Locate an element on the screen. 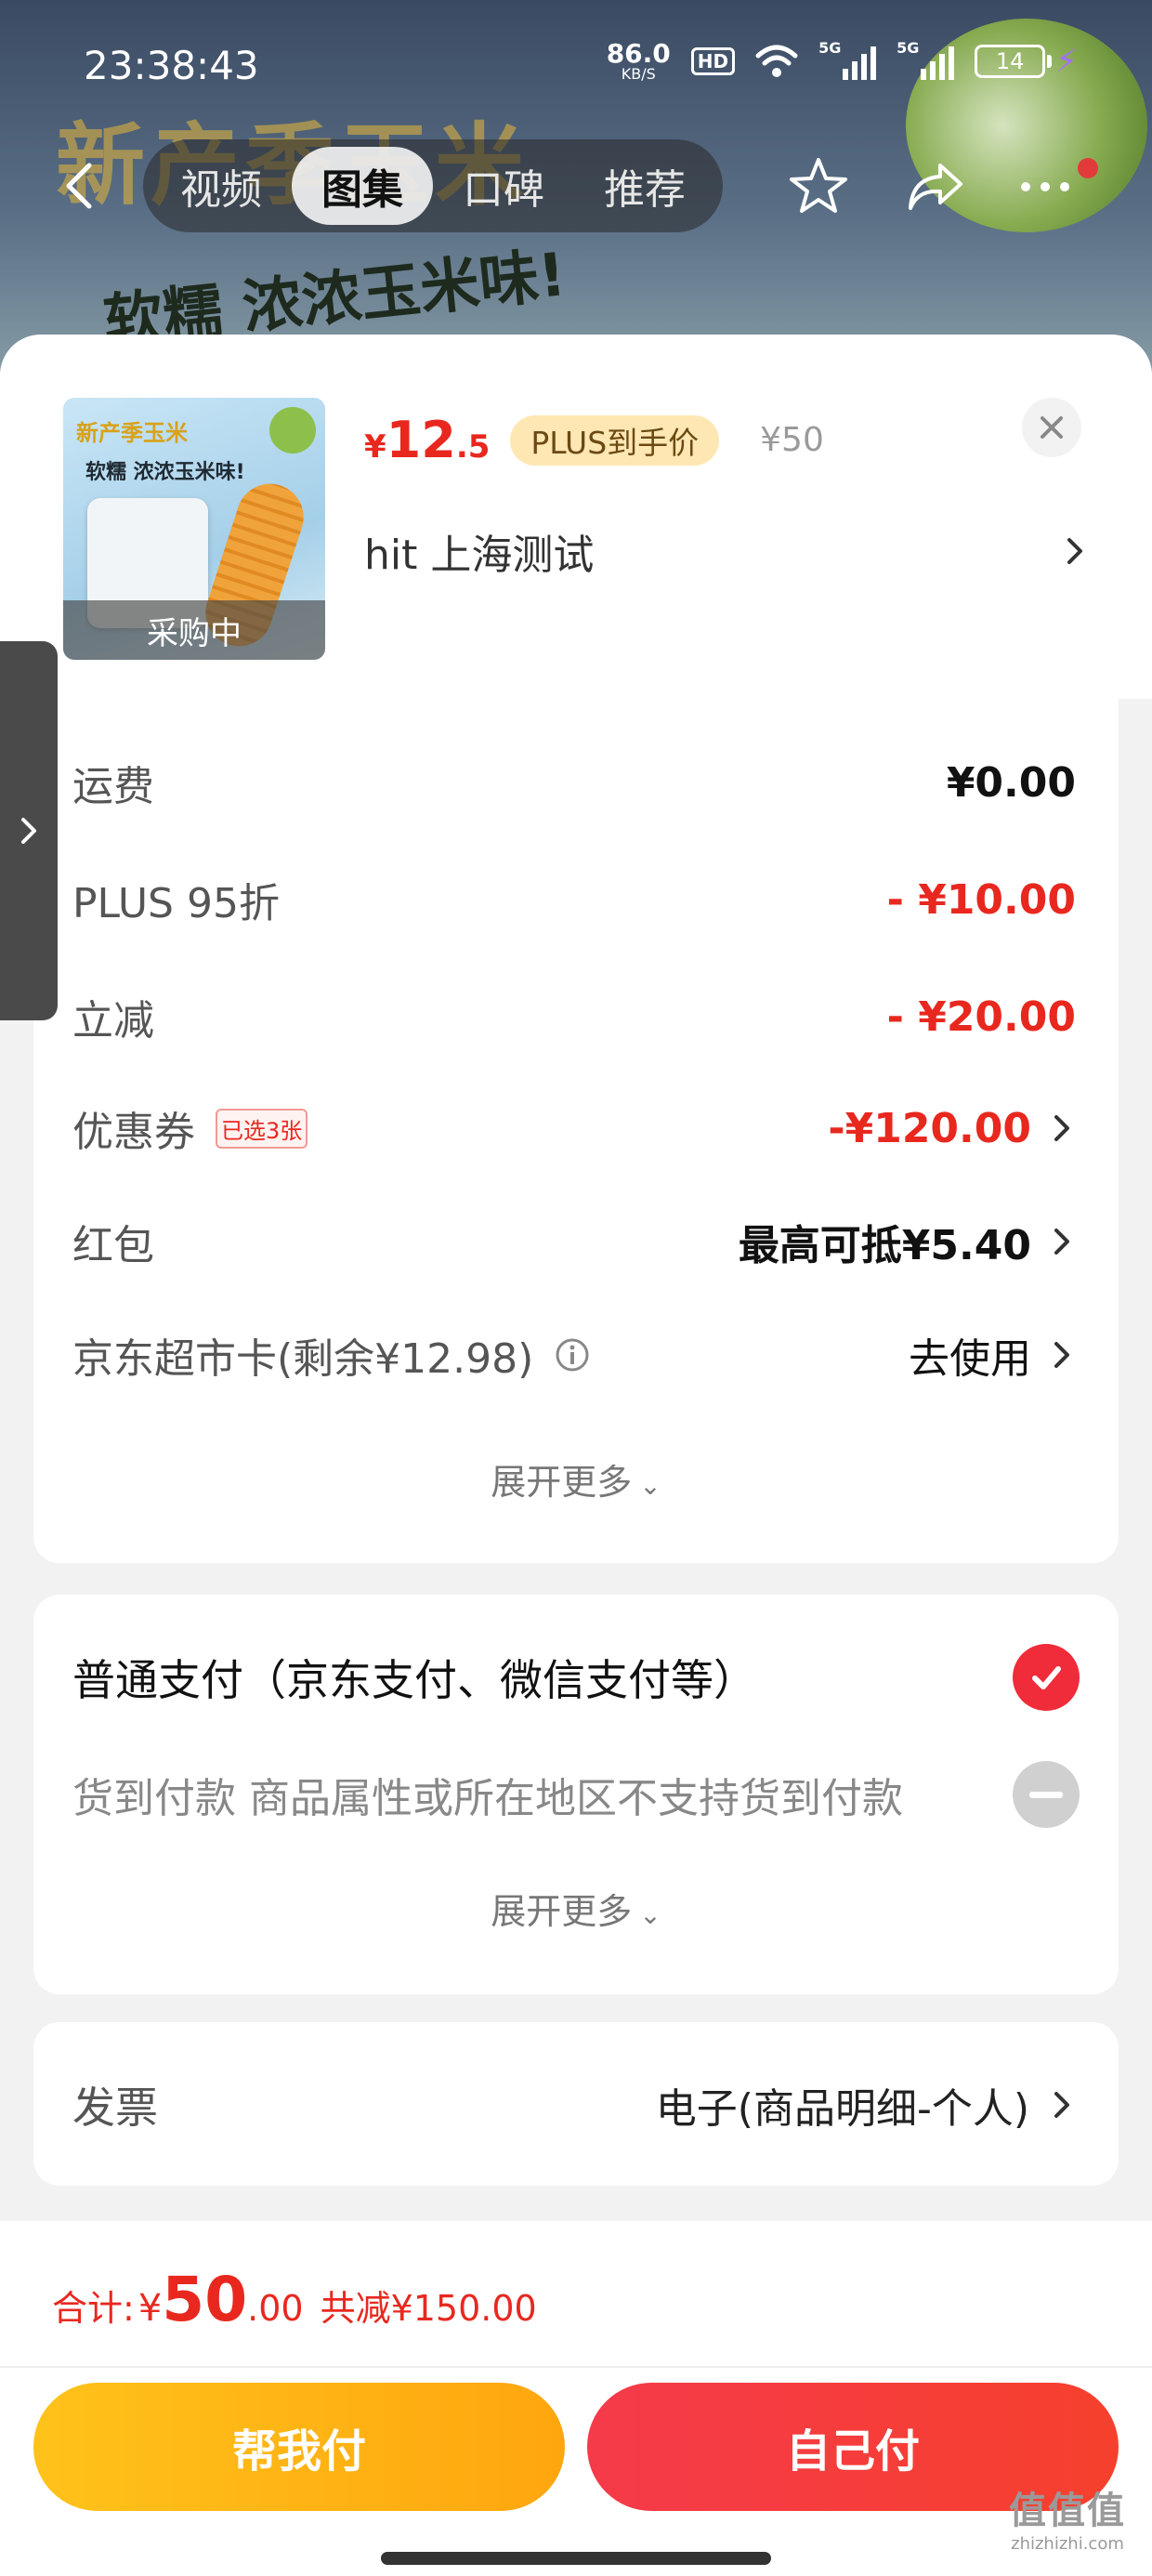  close-icon is located at coordinates (1052, 427).